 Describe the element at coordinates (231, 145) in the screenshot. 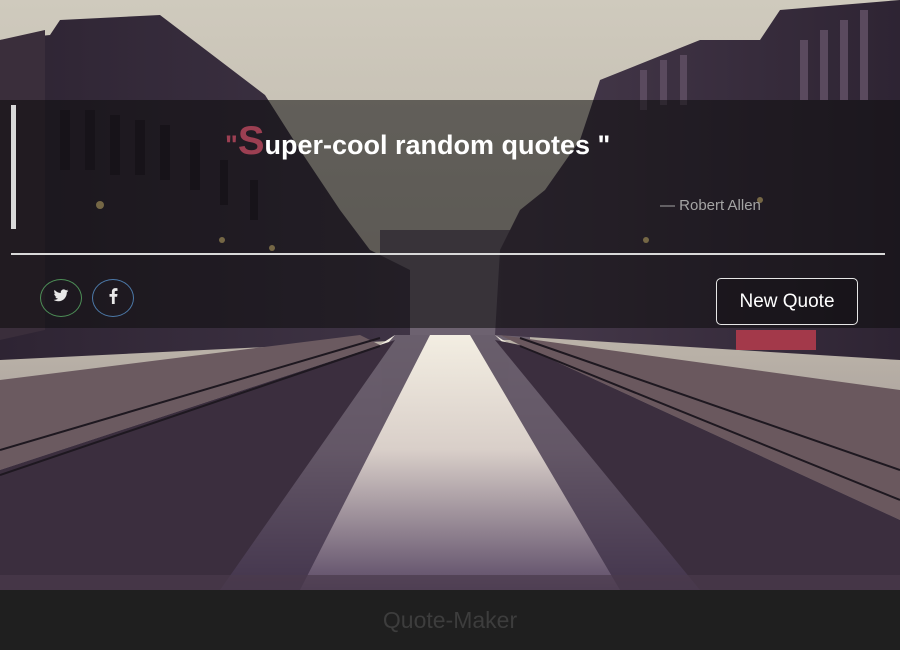

I see `quote-open-mark: "` at that location.